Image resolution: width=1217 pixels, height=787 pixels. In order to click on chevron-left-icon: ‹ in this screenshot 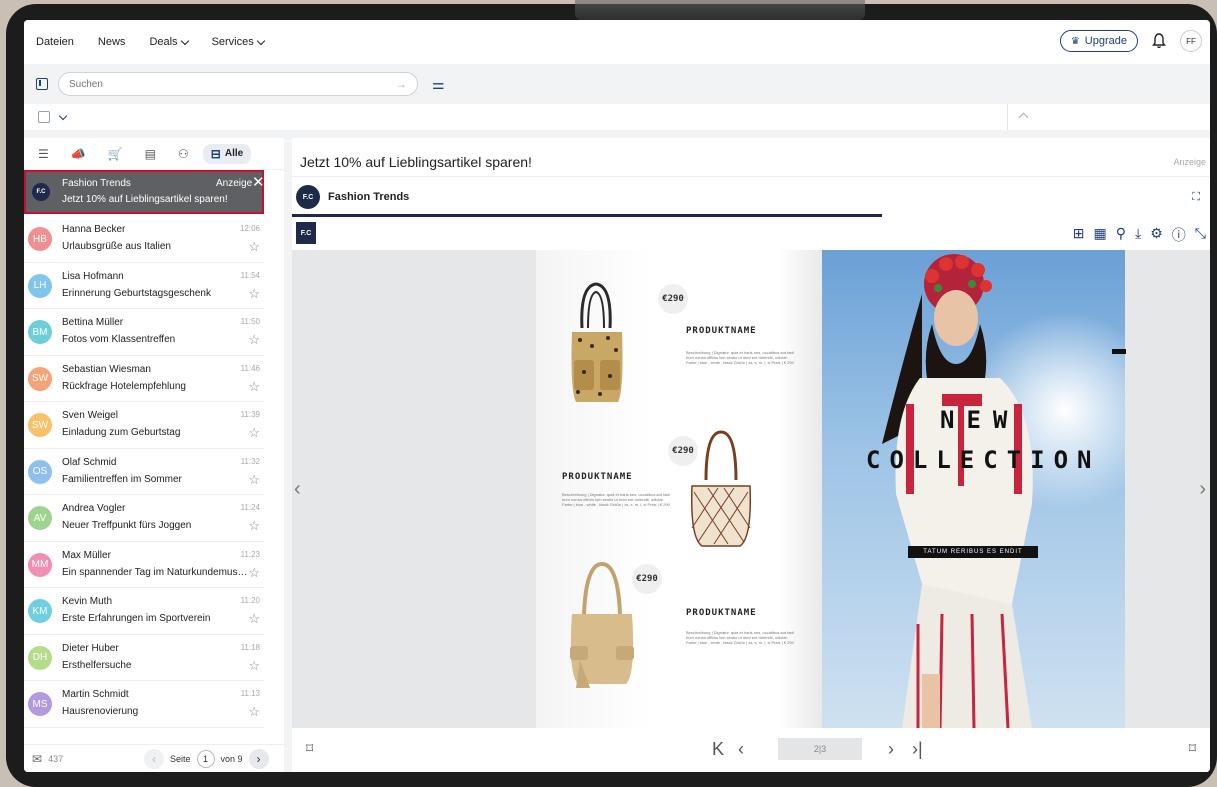, I will do `click(297, 489)`.